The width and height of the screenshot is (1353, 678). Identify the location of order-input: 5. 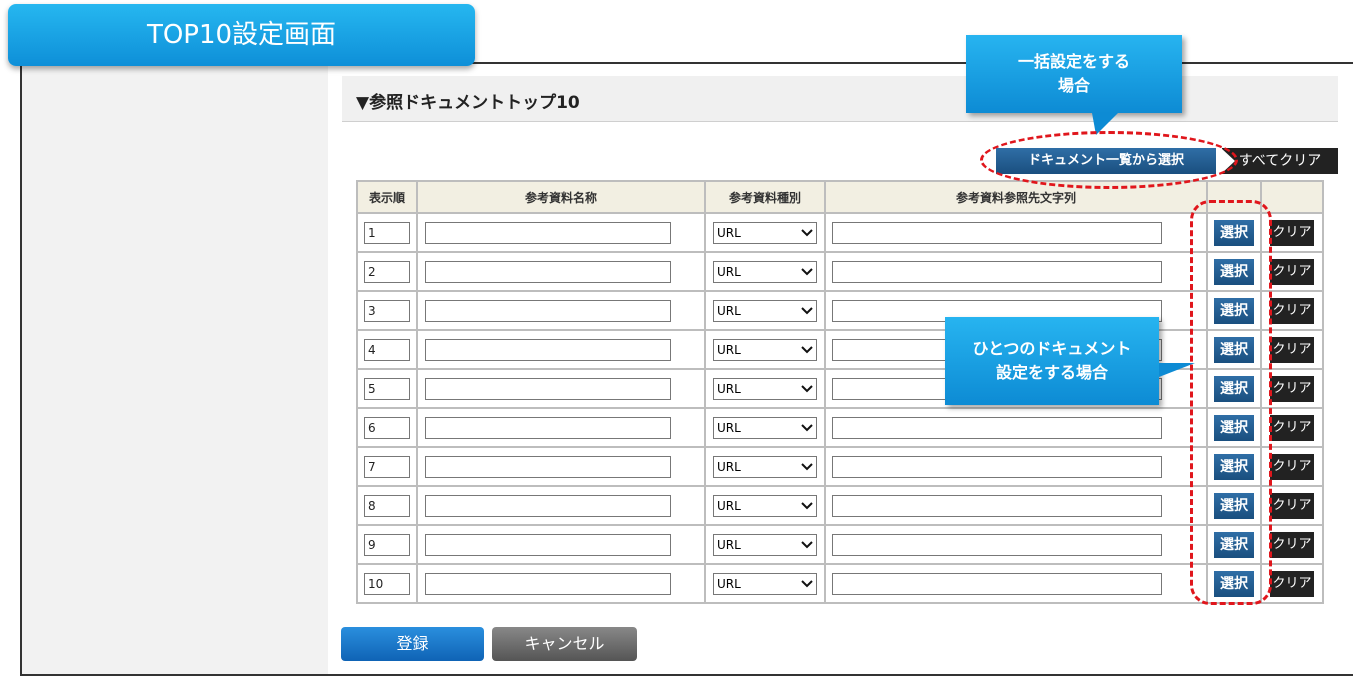
(387, 388).